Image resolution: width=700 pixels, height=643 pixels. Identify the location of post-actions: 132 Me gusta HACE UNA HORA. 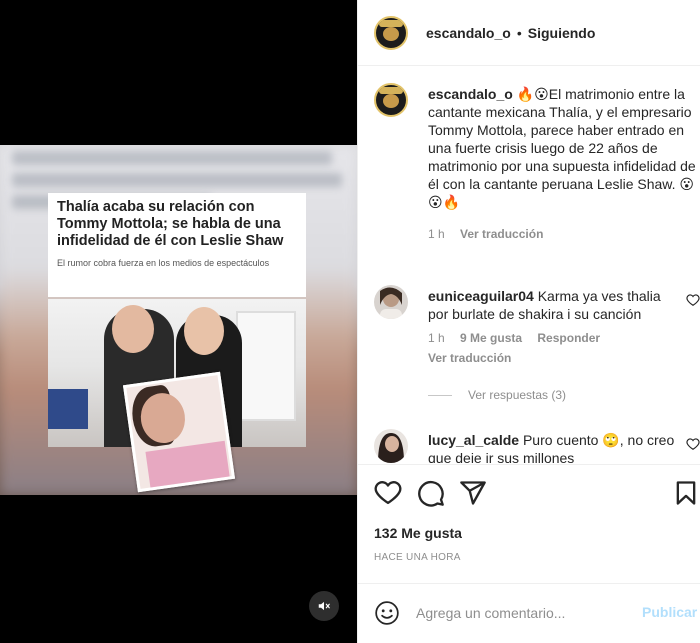
(529, 524).